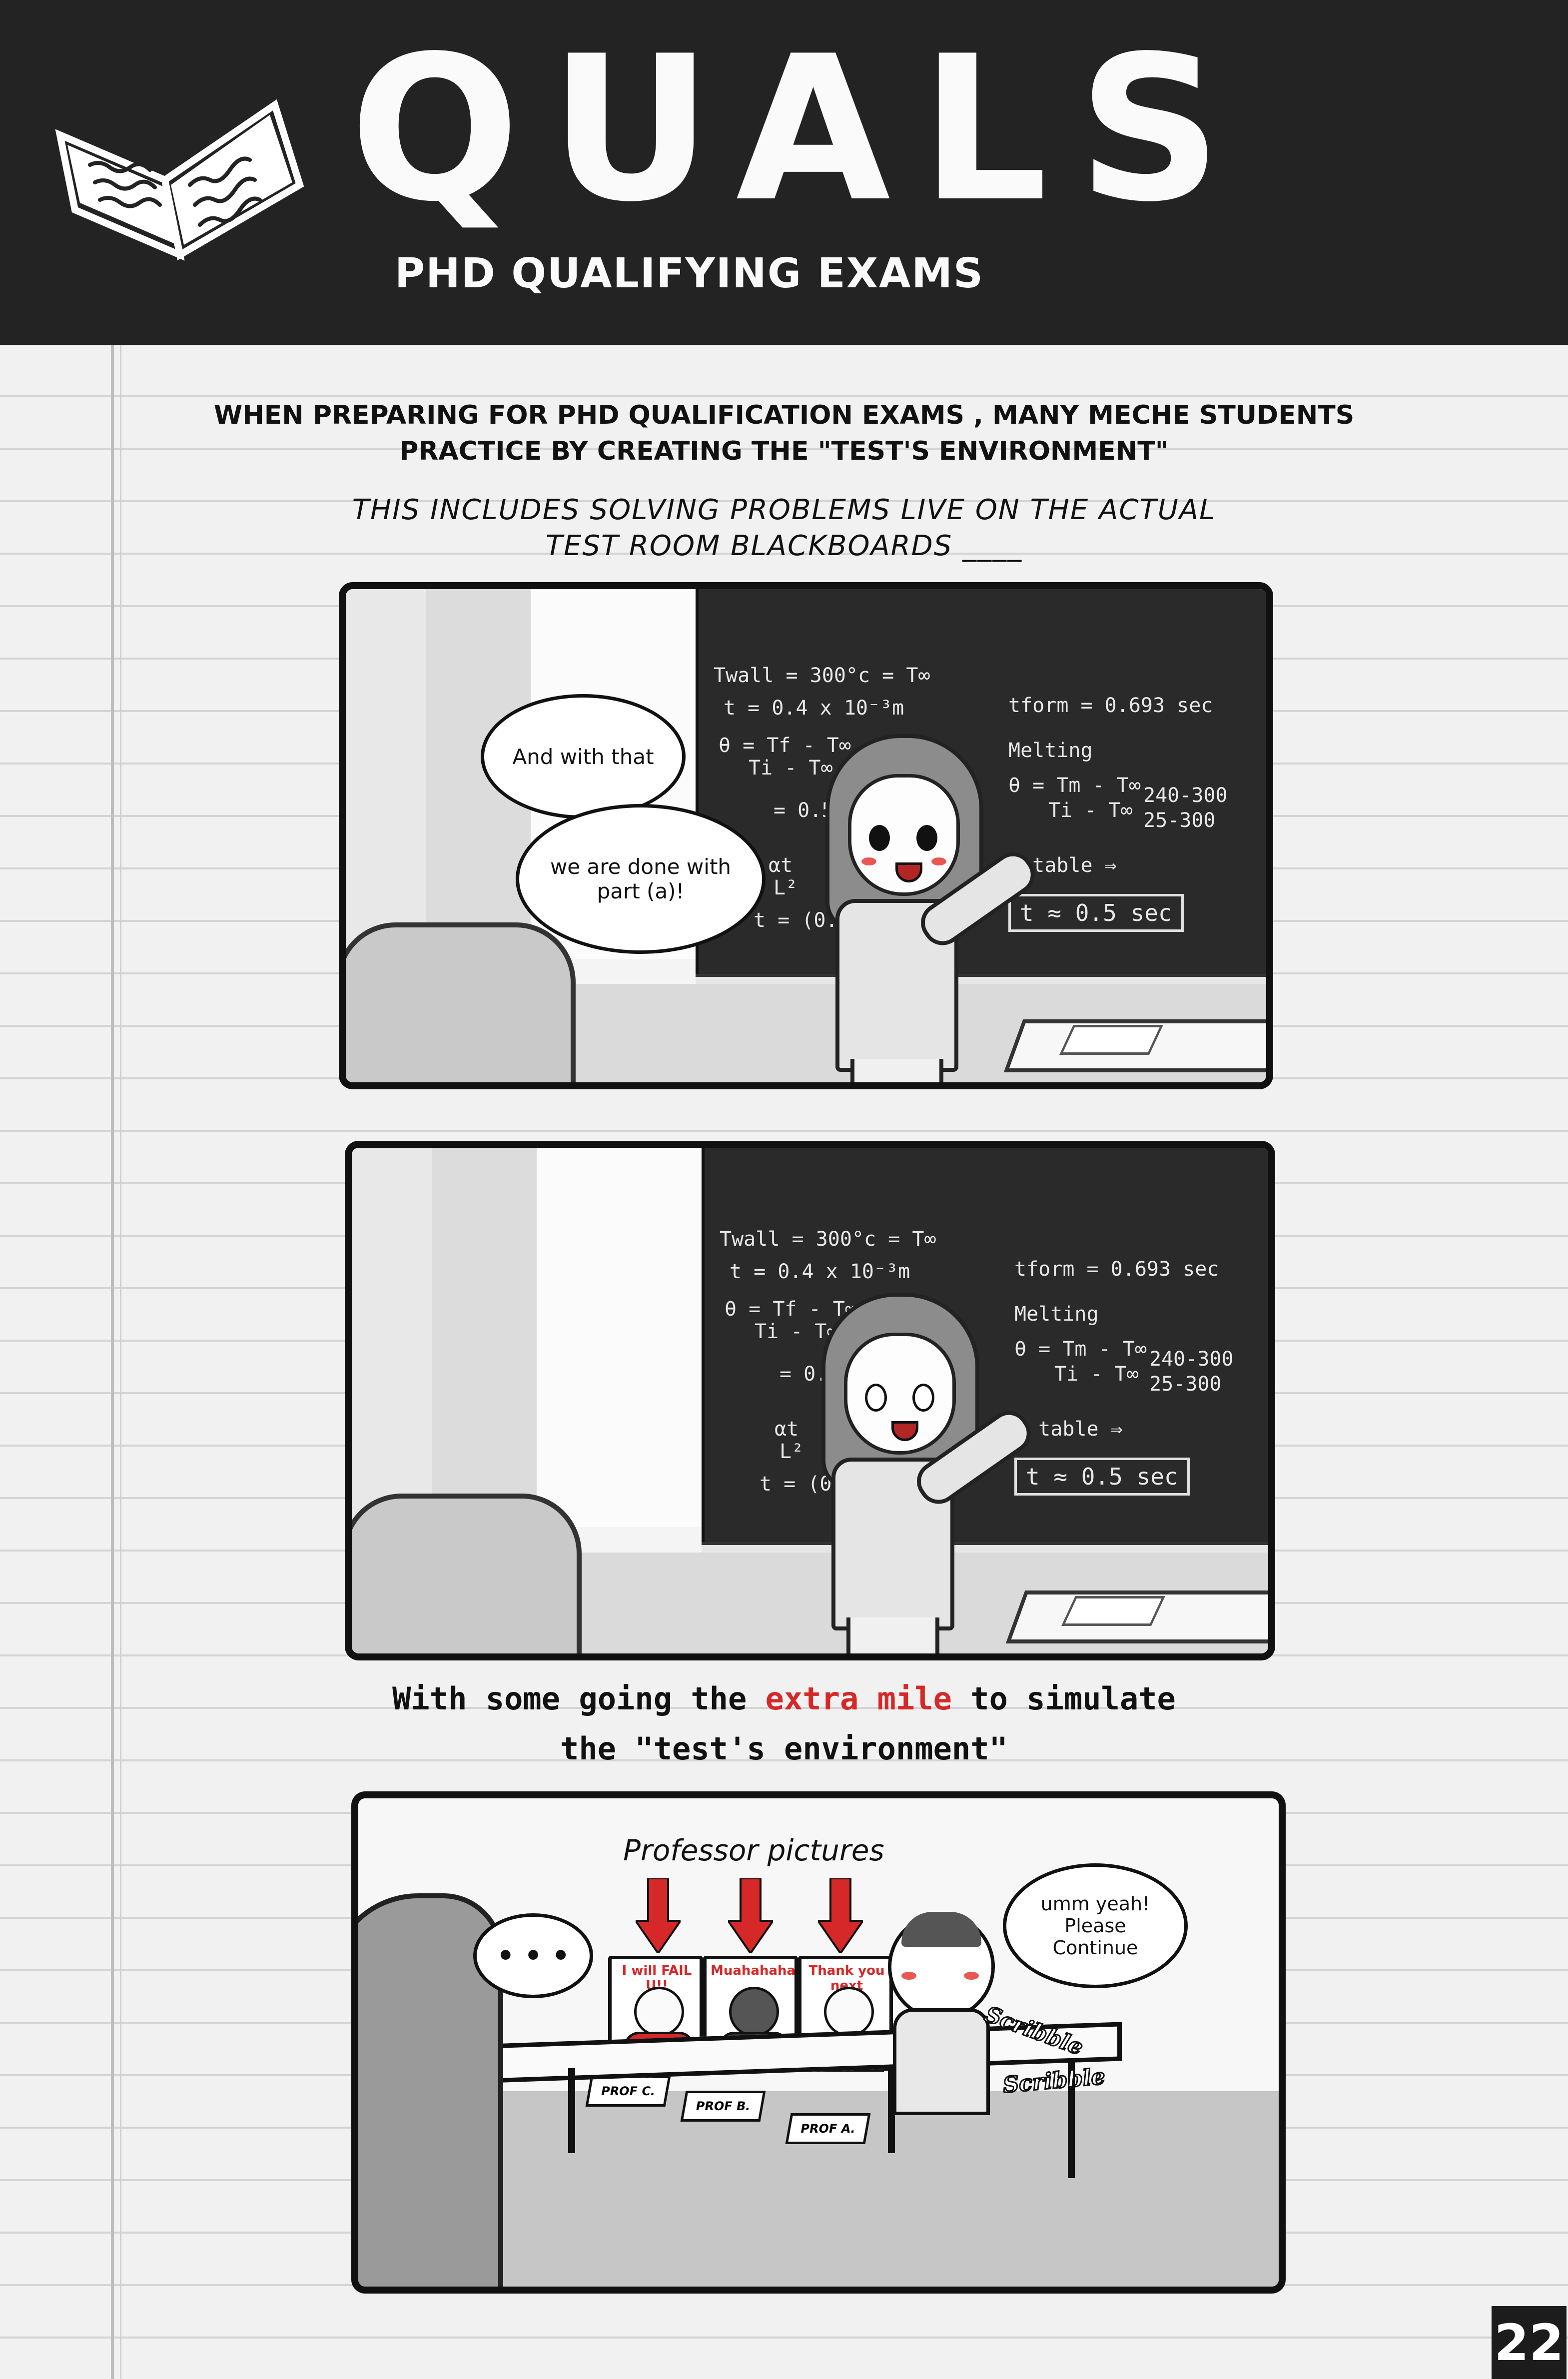 The image size is (1568, 2379). I want to click on poster-b-face, so click(754, 2012).